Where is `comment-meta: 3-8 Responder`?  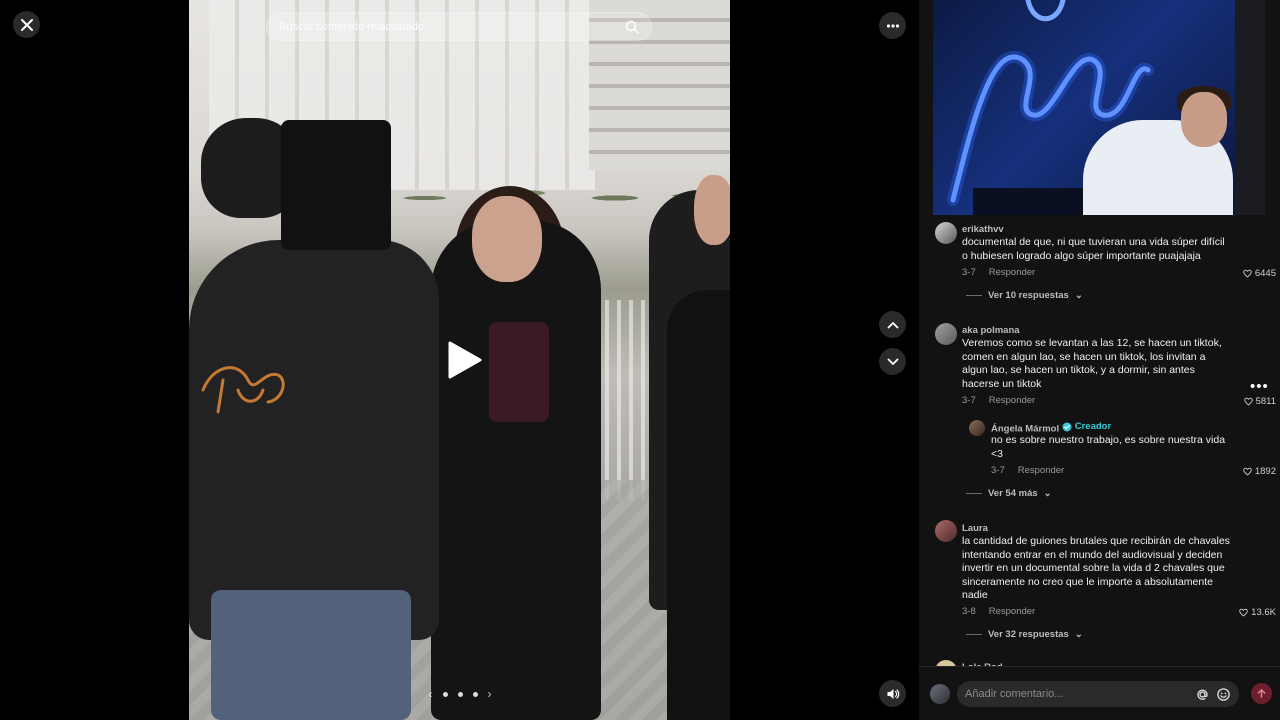
comment-meta: 3-8 Responder is located at coordinates (998, 611).